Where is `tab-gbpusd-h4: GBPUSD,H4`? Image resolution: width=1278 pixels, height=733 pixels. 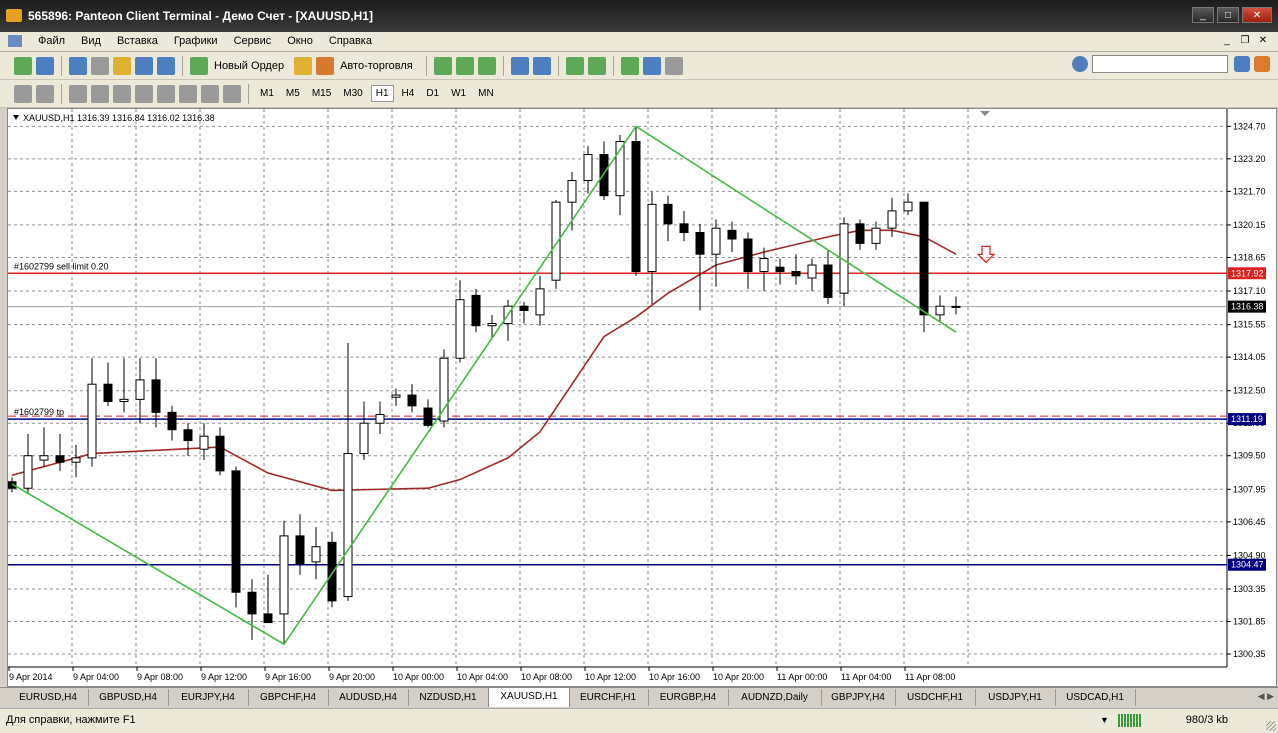 tab-gbpusd-h4: GBPUSD,H4 is located at coordinates (128, 697).